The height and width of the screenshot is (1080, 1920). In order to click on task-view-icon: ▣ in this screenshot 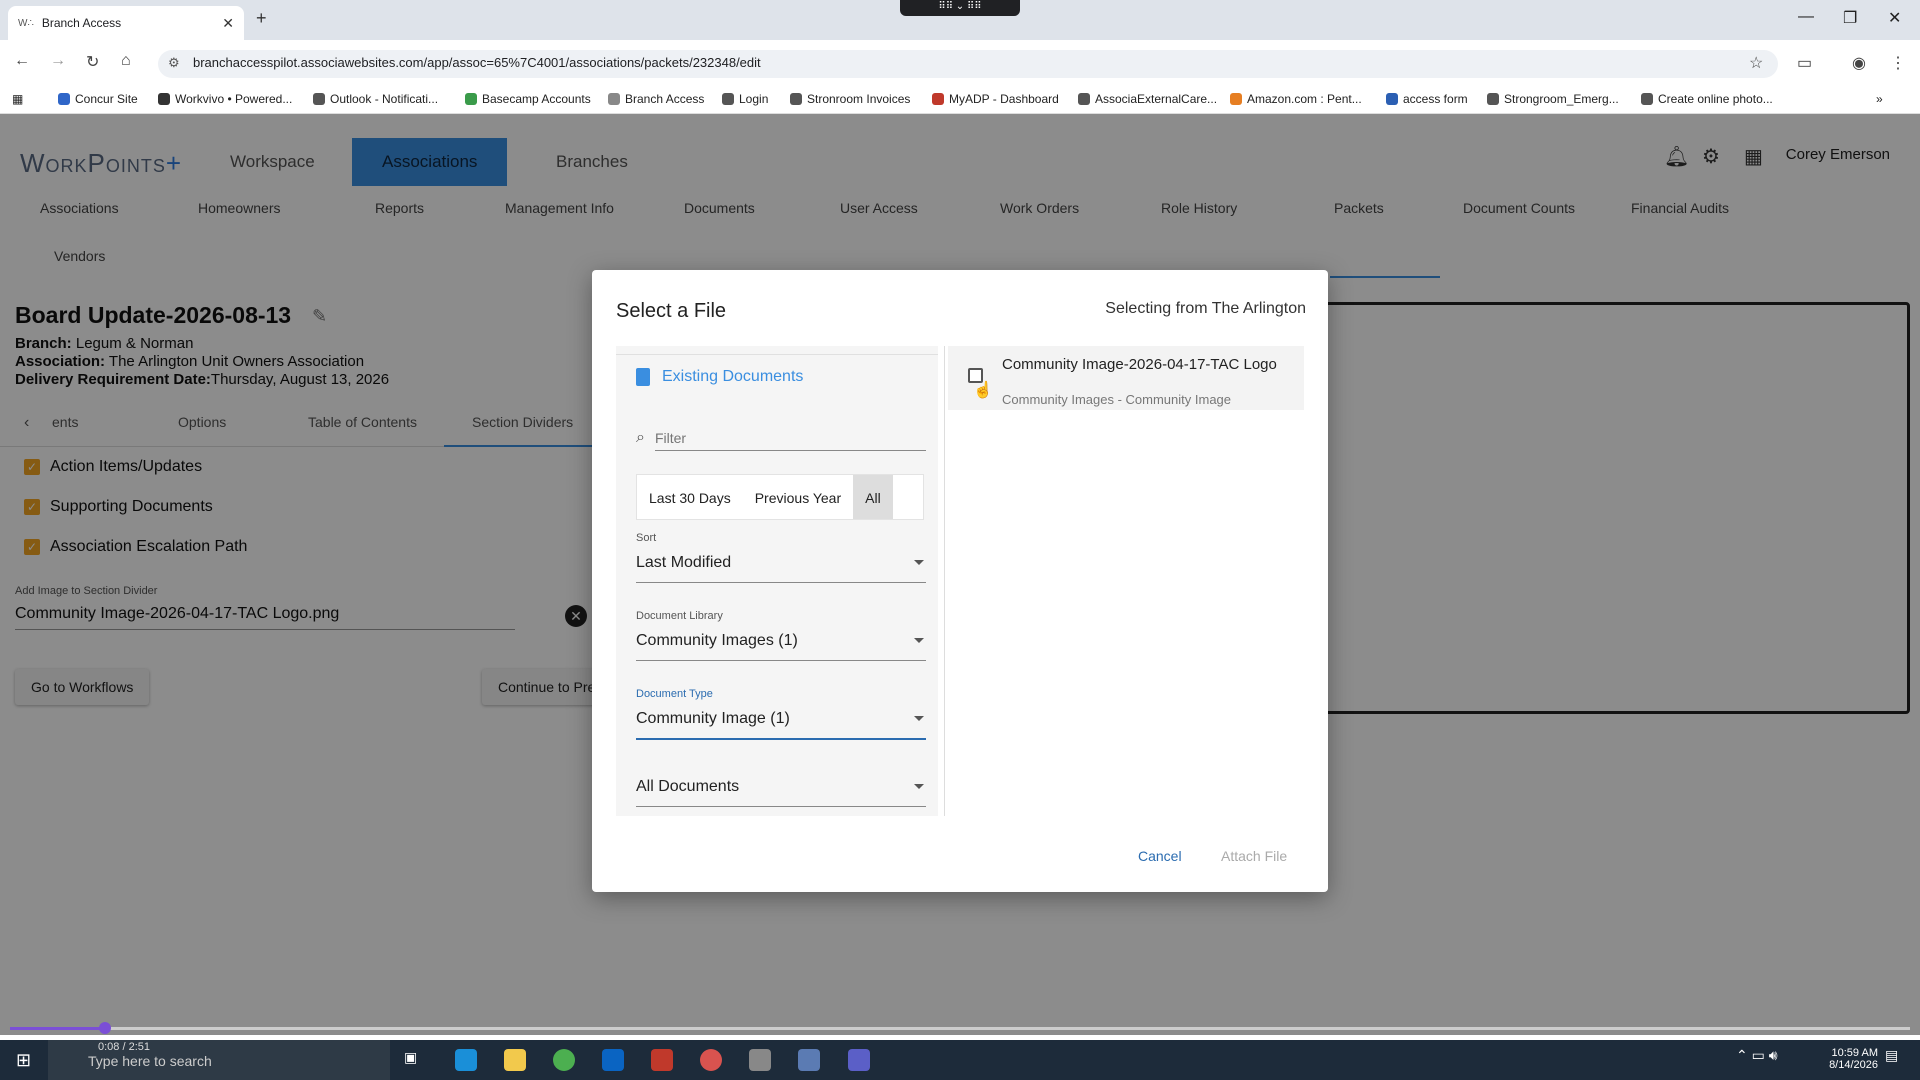, I will do `click(415, 1060)`.